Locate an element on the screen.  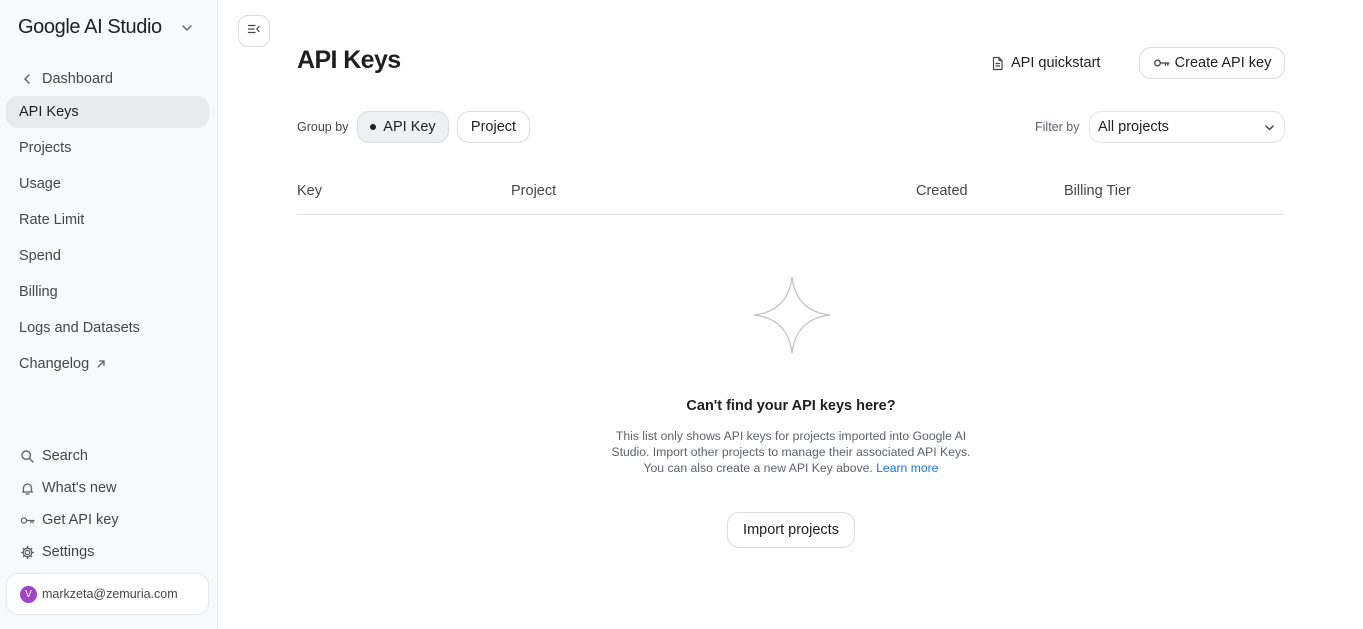
sidebar-search: Search is located at coordinates (107, 456).